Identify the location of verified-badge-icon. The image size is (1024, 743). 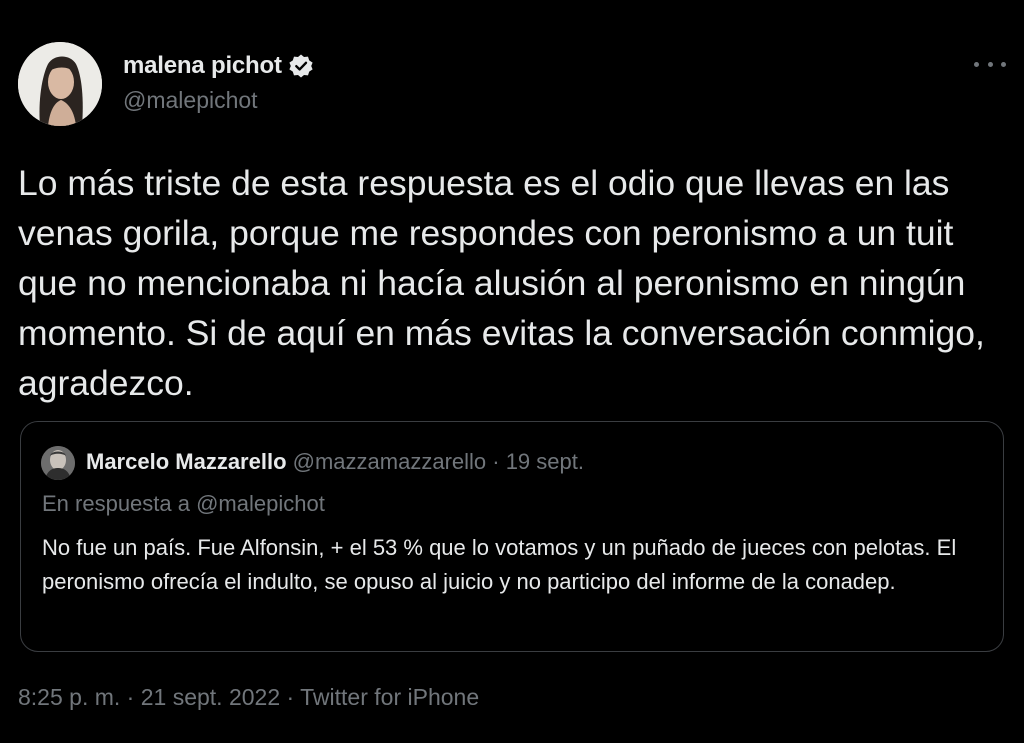
(301, 66).